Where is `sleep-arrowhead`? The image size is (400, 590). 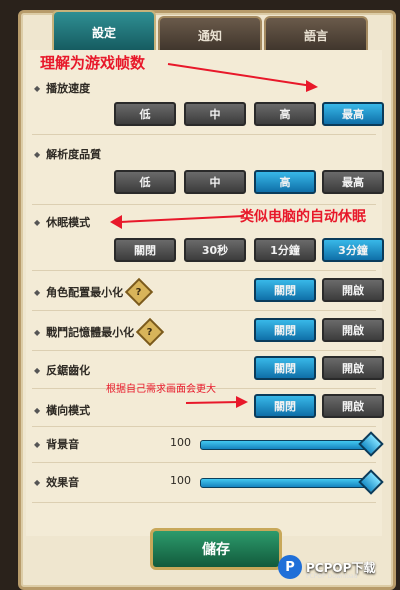
sleep-arrowhead is located at coordinates (116, 222).